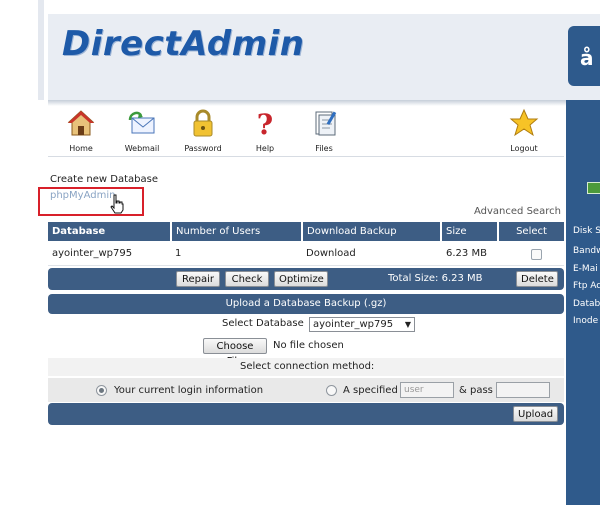 This screenshot has height=505, width=600. I want to click on logout-star-icon, so click(524, 122).